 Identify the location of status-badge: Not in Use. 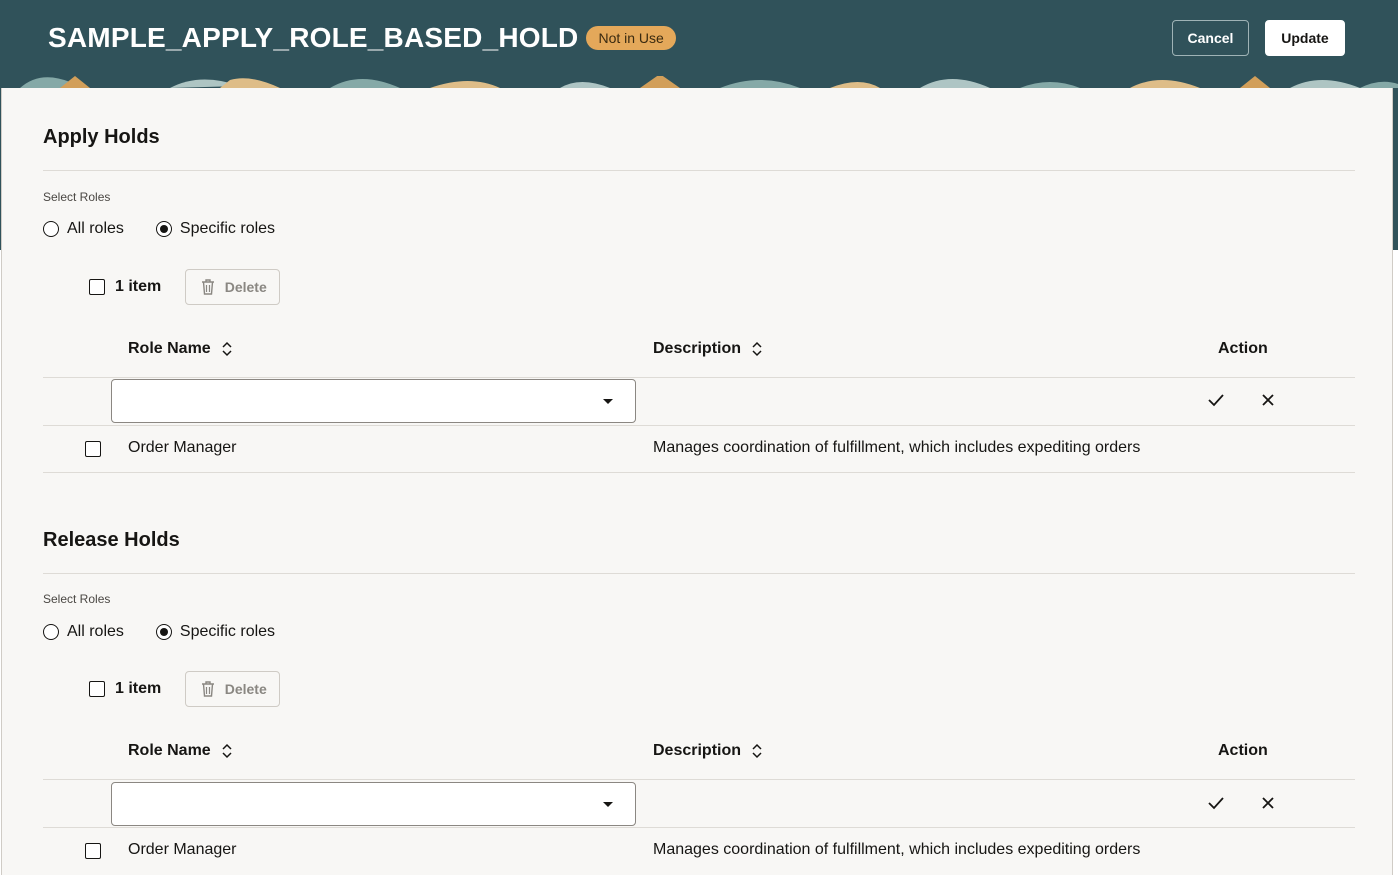
(631, 38).